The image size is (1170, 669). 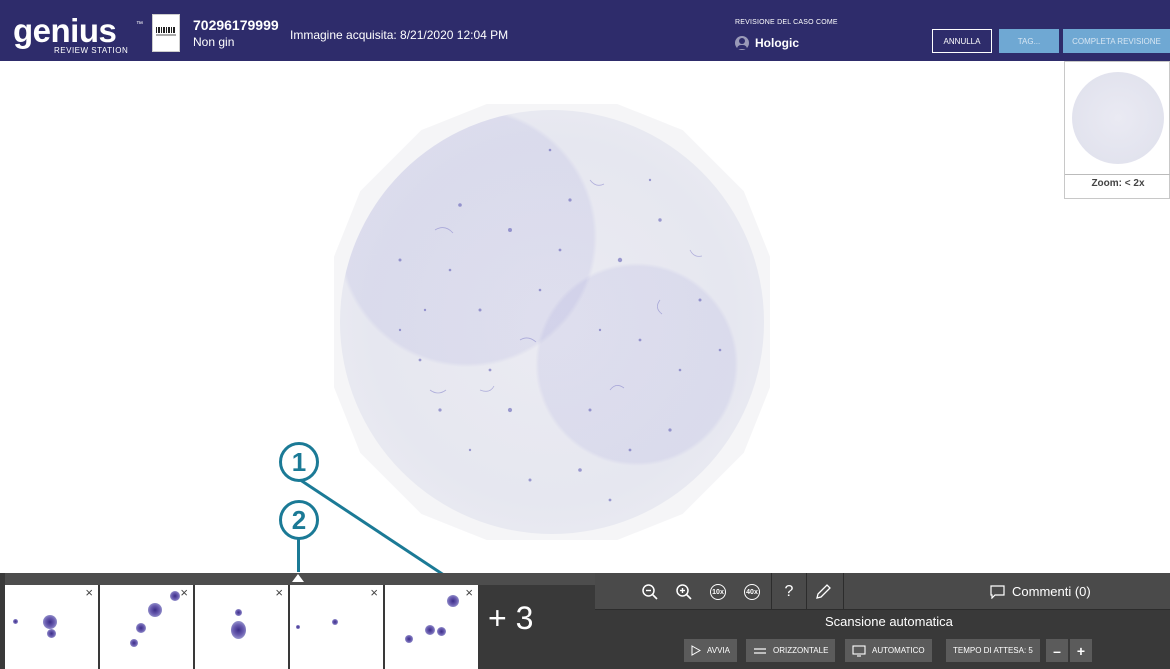 I want to click on auto-scan-title: Scansione automatica, so click(x=889, y=621).